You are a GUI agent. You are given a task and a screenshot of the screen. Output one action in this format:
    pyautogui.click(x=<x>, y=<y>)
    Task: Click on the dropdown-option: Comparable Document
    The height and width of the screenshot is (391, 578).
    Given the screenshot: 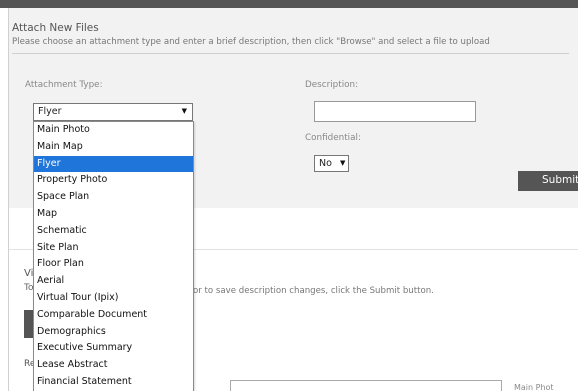 What is the action you would take?
    pyautogui.click(x=113, y=315)
    